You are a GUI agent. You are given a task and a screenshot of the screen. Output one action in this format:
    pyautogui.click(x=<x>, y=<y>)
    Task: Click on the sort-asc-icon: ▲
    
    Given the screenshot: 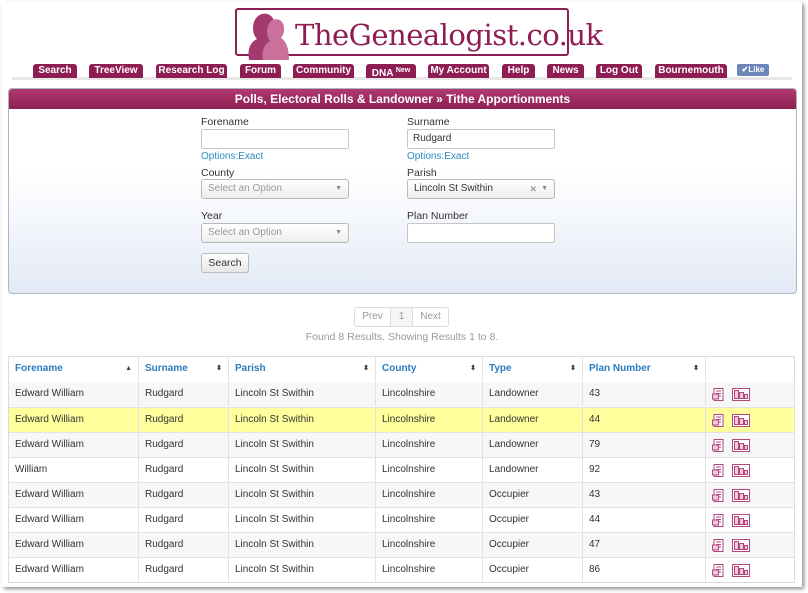 What is the action you would take?
    pyautogui.click(x=128, y=368)
    